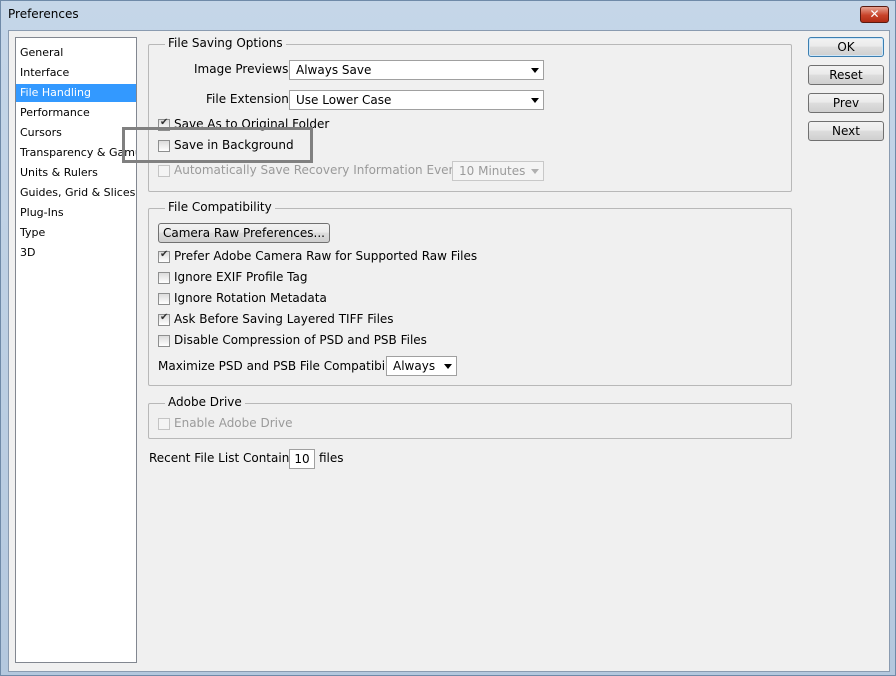  What do you see at coordinates (846, 47) in the screenshot?
I see `ok-button: OK` at bounding box center [846, 47].